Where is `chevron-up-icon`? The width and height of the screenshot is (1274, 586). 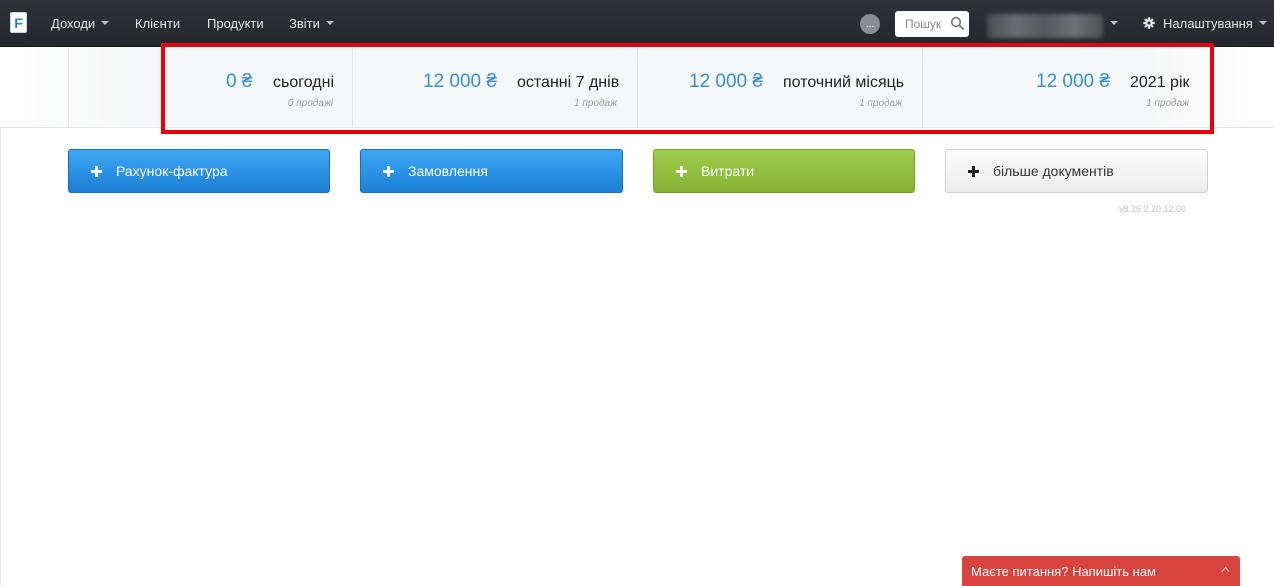
chevron-up-icon is located at coordinates (1225, 569).